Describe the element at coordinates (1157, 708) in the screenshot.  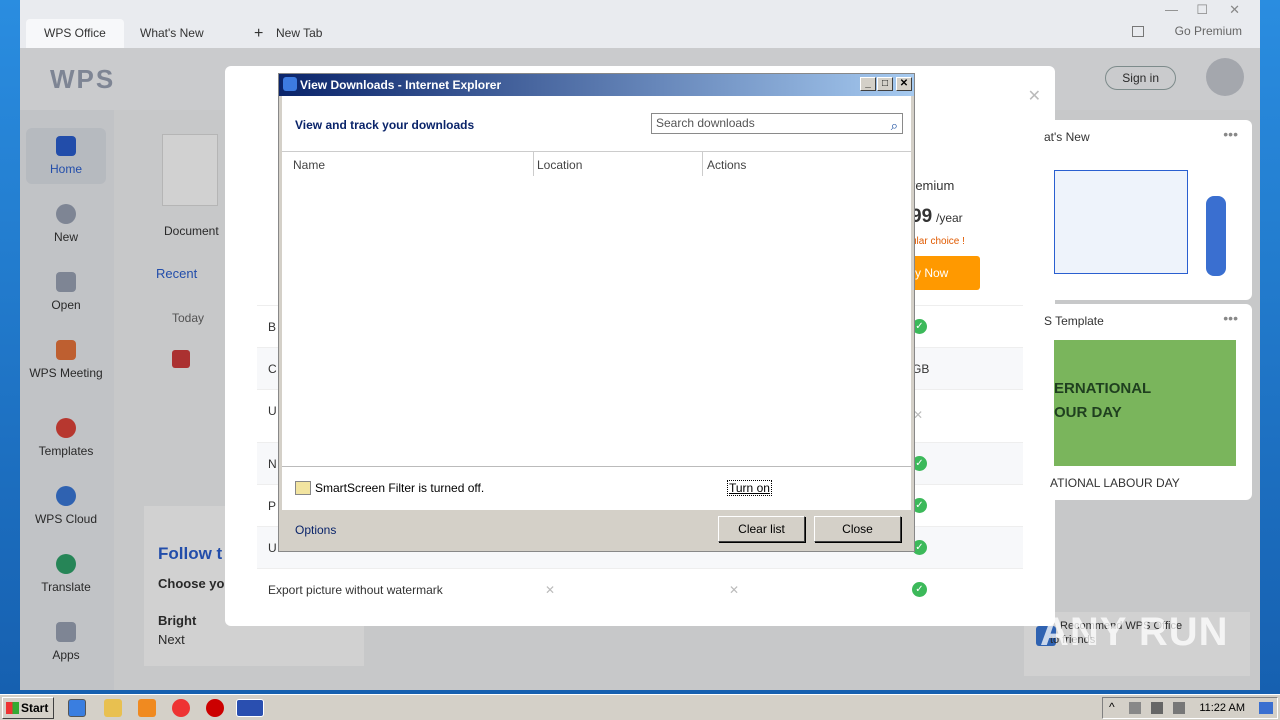
I see `speaker-icon` at that location.